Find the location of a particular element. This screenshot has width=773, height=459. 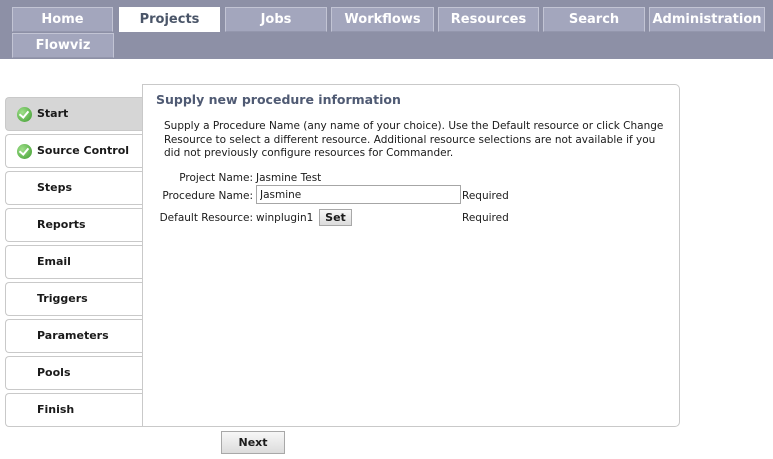

step-label: Parameters is located at coordinates (73, 335).